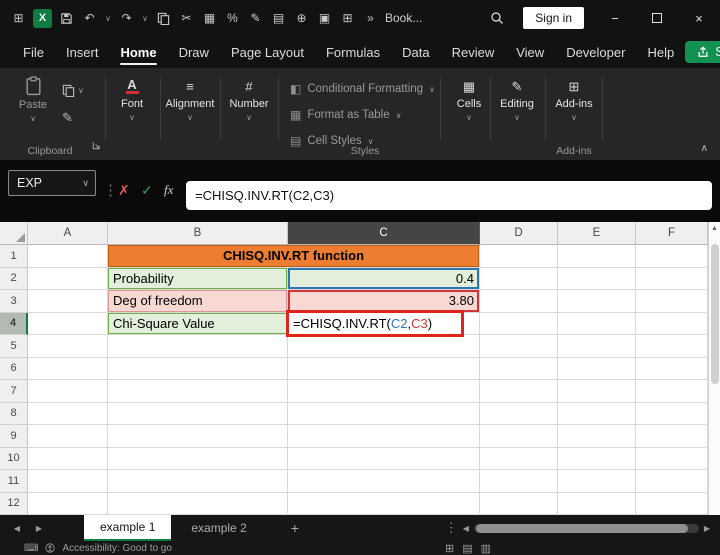  I want to click on copy-icon, so click(163, 18).